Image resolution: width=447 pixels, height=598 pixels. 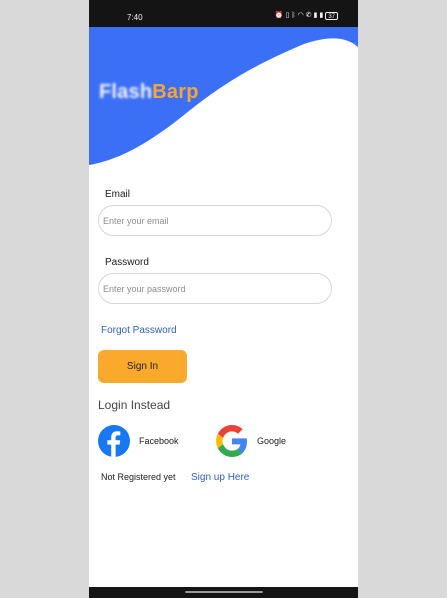 I want to click on login-instead-heading: Login Instead, so click(x=134, y=405).